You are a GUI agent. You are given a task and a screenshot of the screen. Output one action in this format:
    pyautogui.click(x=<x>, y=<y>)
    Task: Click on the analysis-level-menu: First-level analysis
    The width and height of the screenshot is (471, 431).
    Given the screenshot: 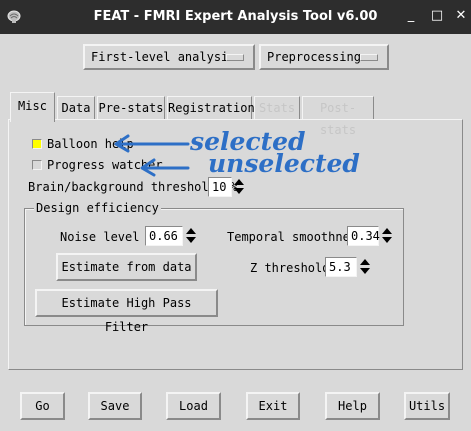 What is the action you would take?
    pyautogui.click(x=169, y=57)
    